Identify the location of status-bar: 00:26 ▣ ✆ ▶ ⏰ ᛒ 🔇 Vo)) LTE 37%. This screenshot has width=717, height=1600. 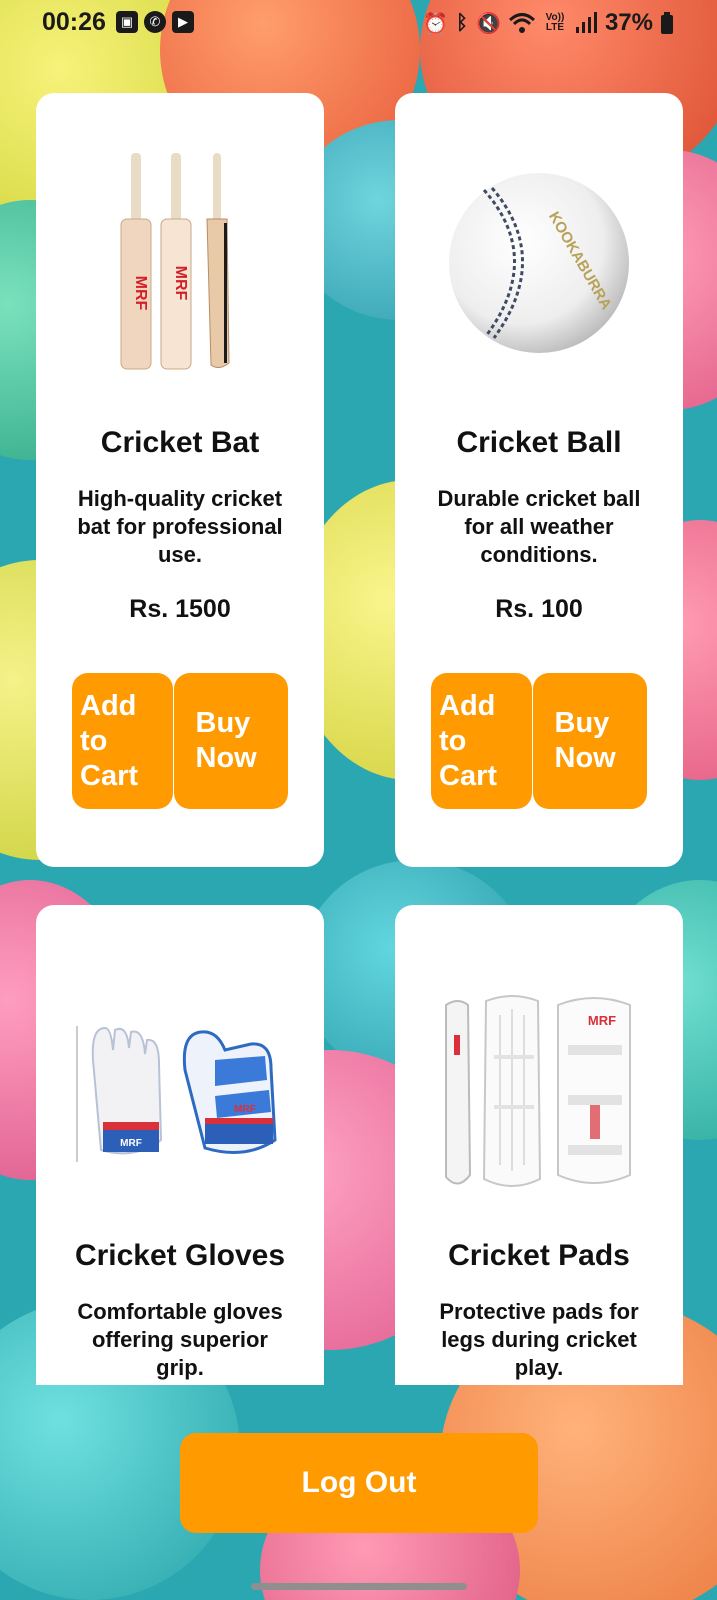
(358, 24).